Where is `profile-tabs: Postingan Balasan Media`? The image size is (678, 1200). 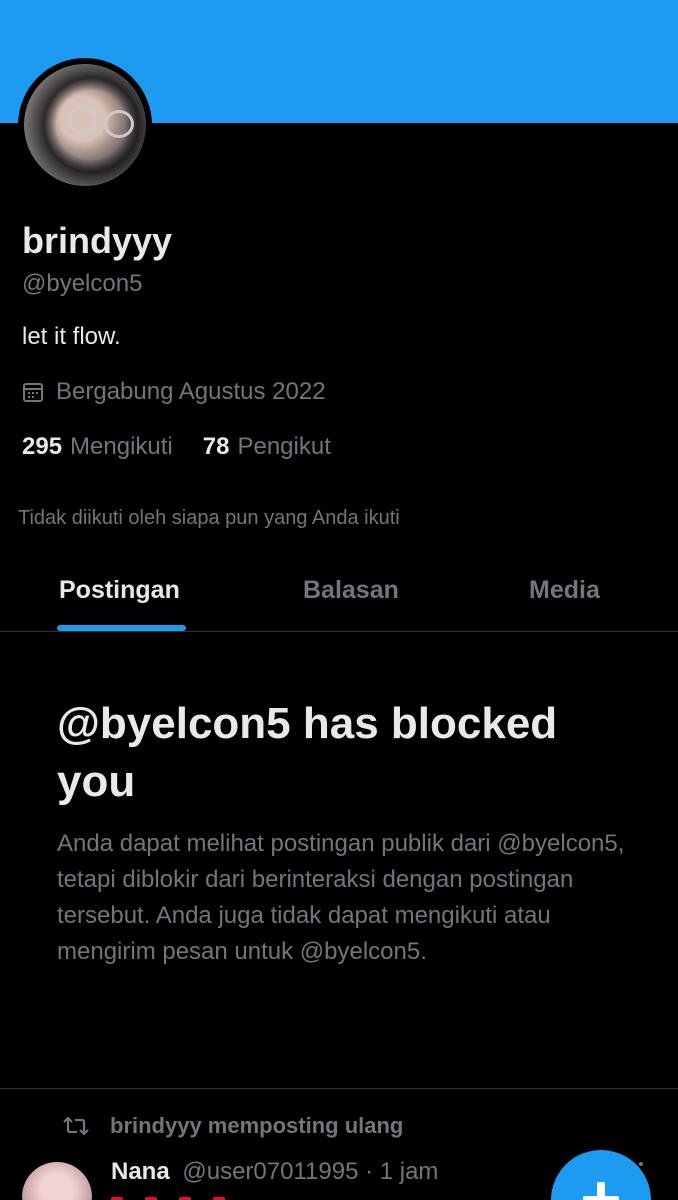
profile-tabs: Postingan Balasan Media is located at coordinates (339, 596).